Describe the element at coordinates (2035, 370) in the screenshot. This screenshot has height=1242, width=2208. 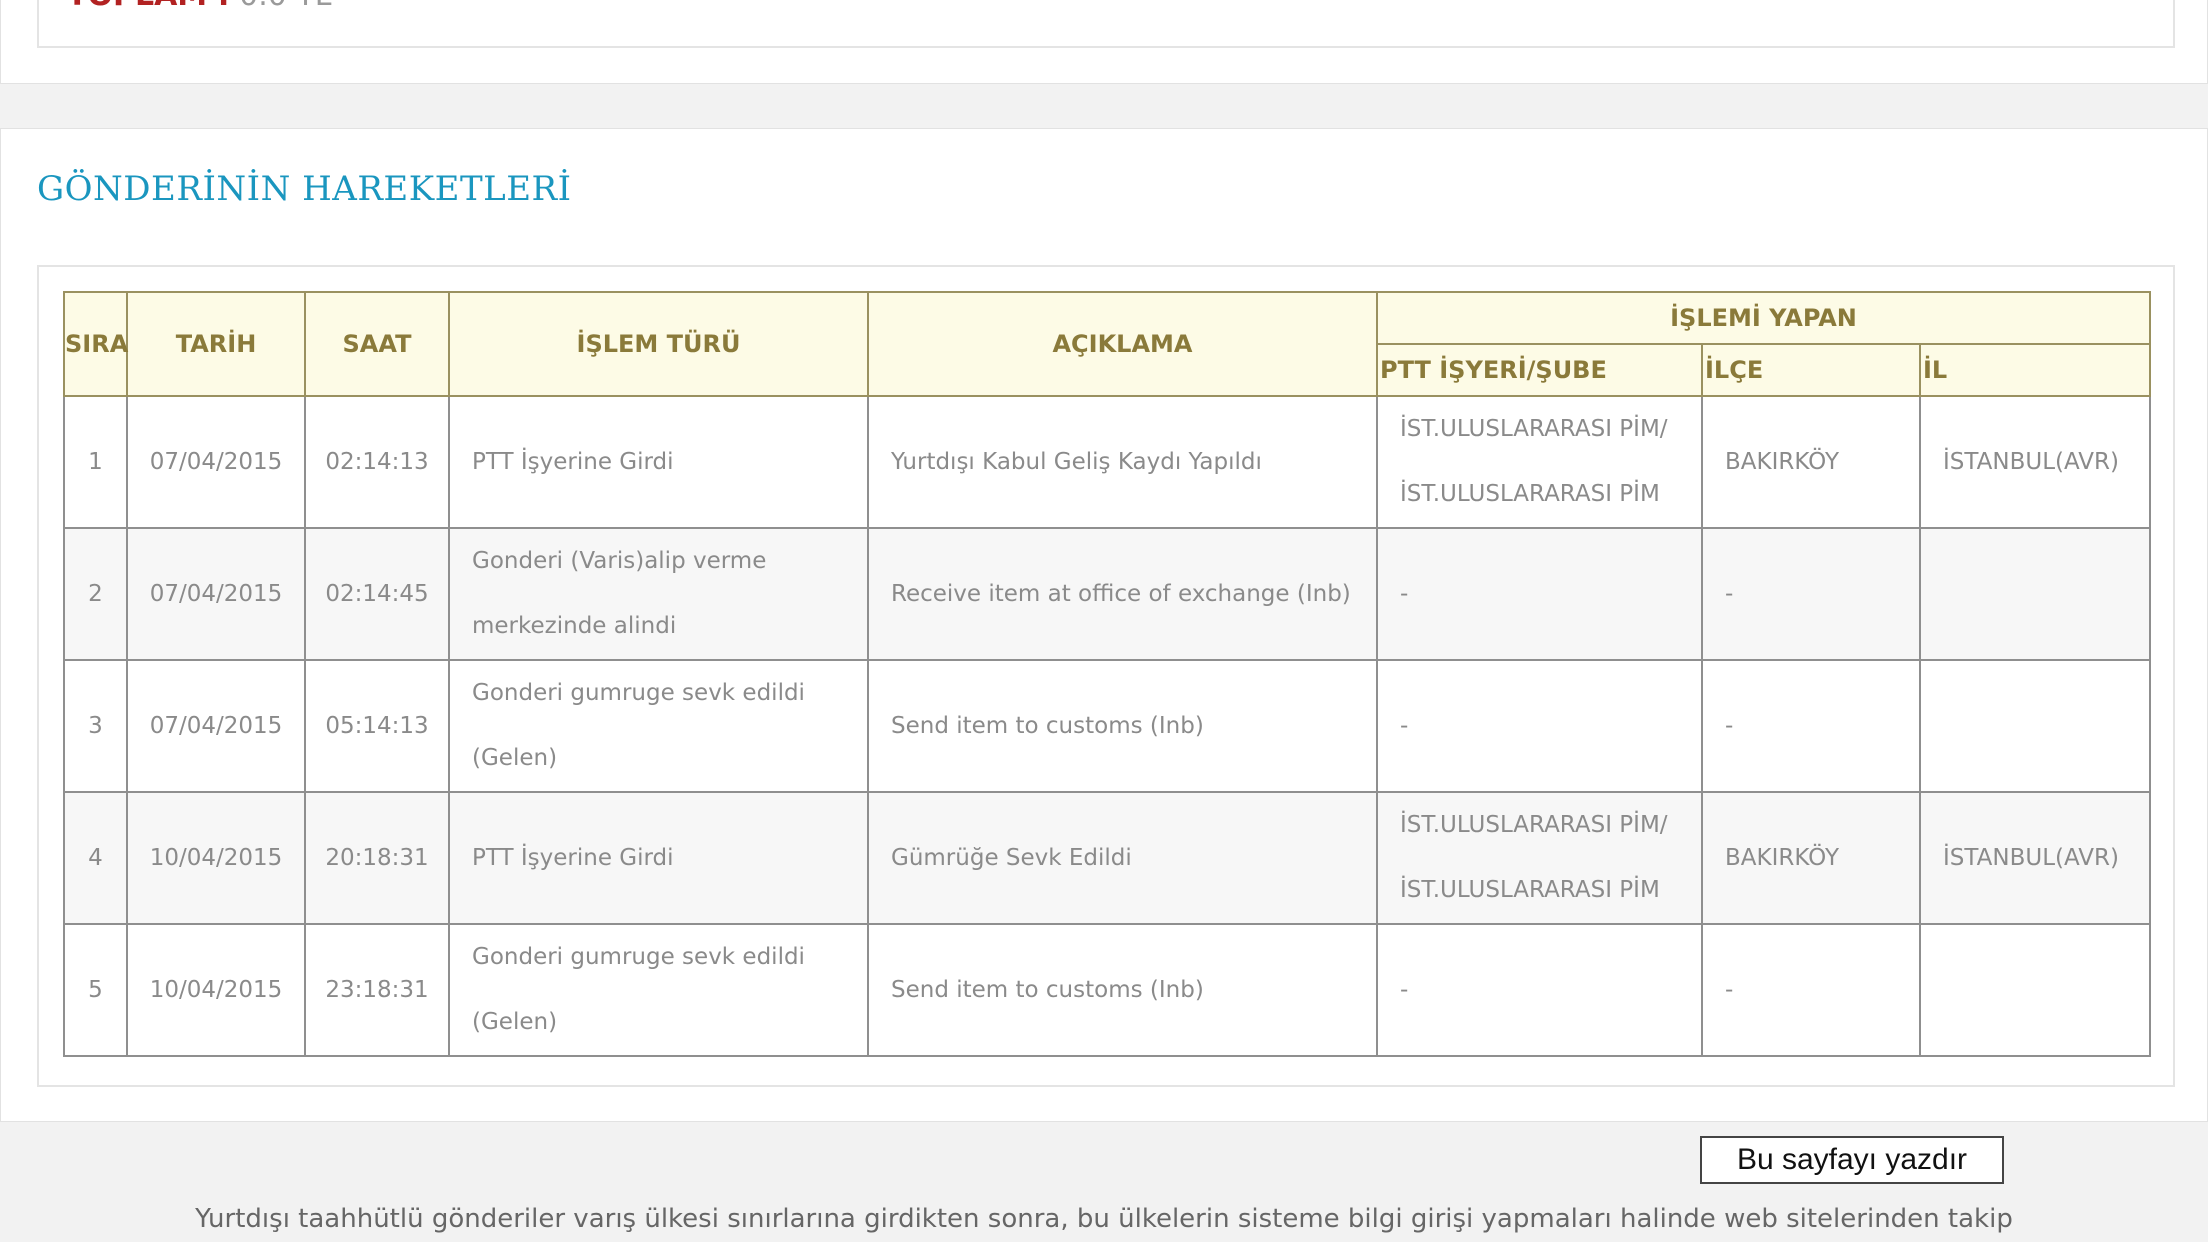
I see `header-il: İL` at that location.